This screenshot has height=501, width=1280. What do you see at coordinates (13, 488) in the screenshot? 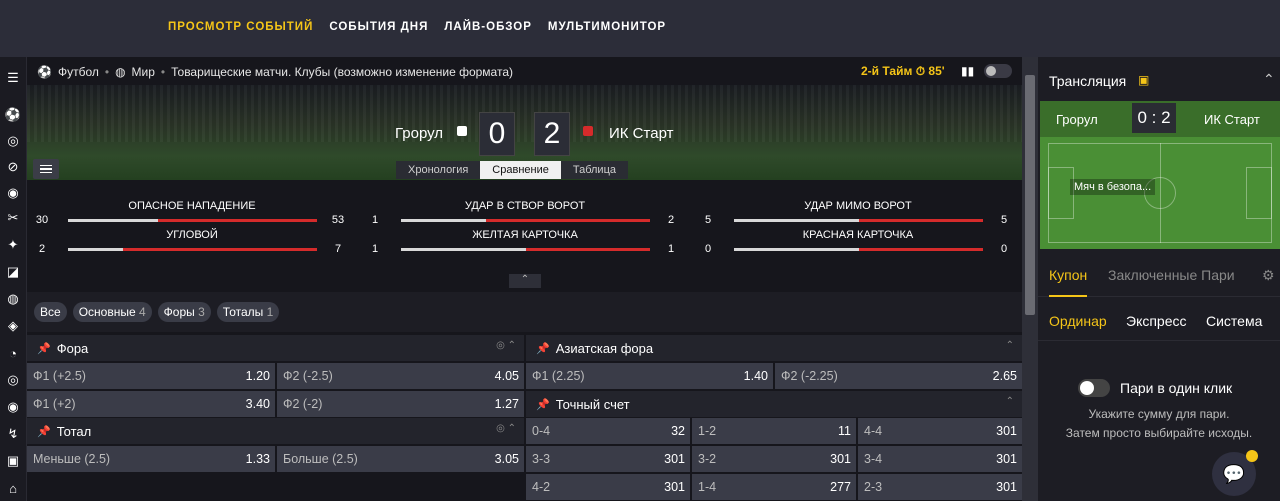
I see `racing-icon: ⌂` at bounding box center [13, 488].